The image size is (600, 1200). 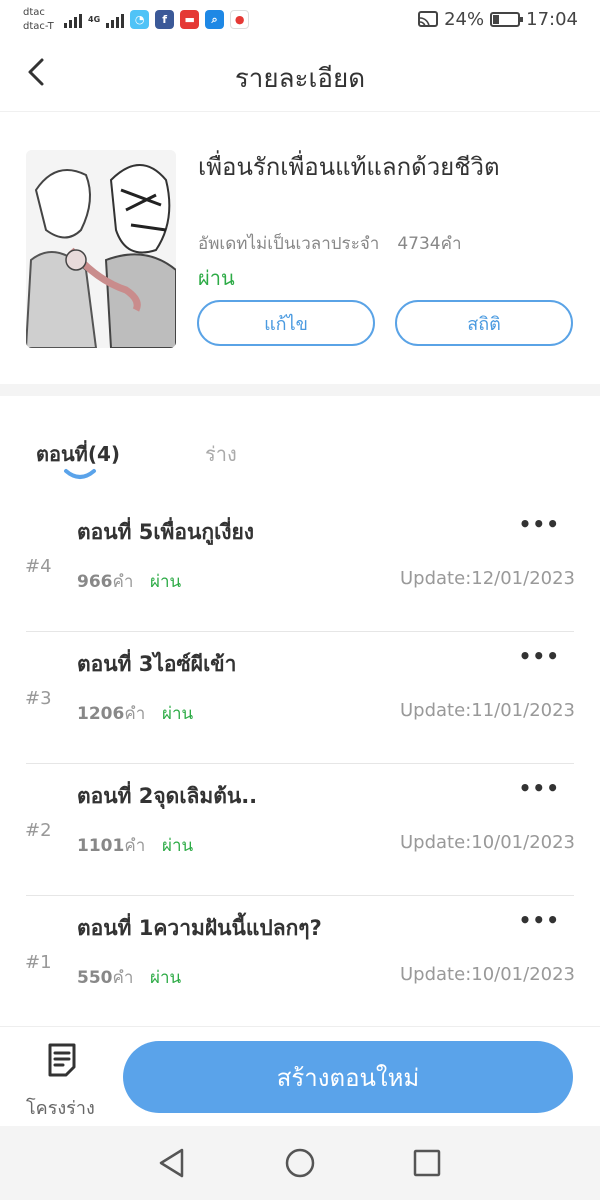 What do you see at coordinates (157, 664) in the screenshot?
I see `episode-title: ตอนที่ 3ไอซ์ผีเข้า` at bounding box center [157, 664].